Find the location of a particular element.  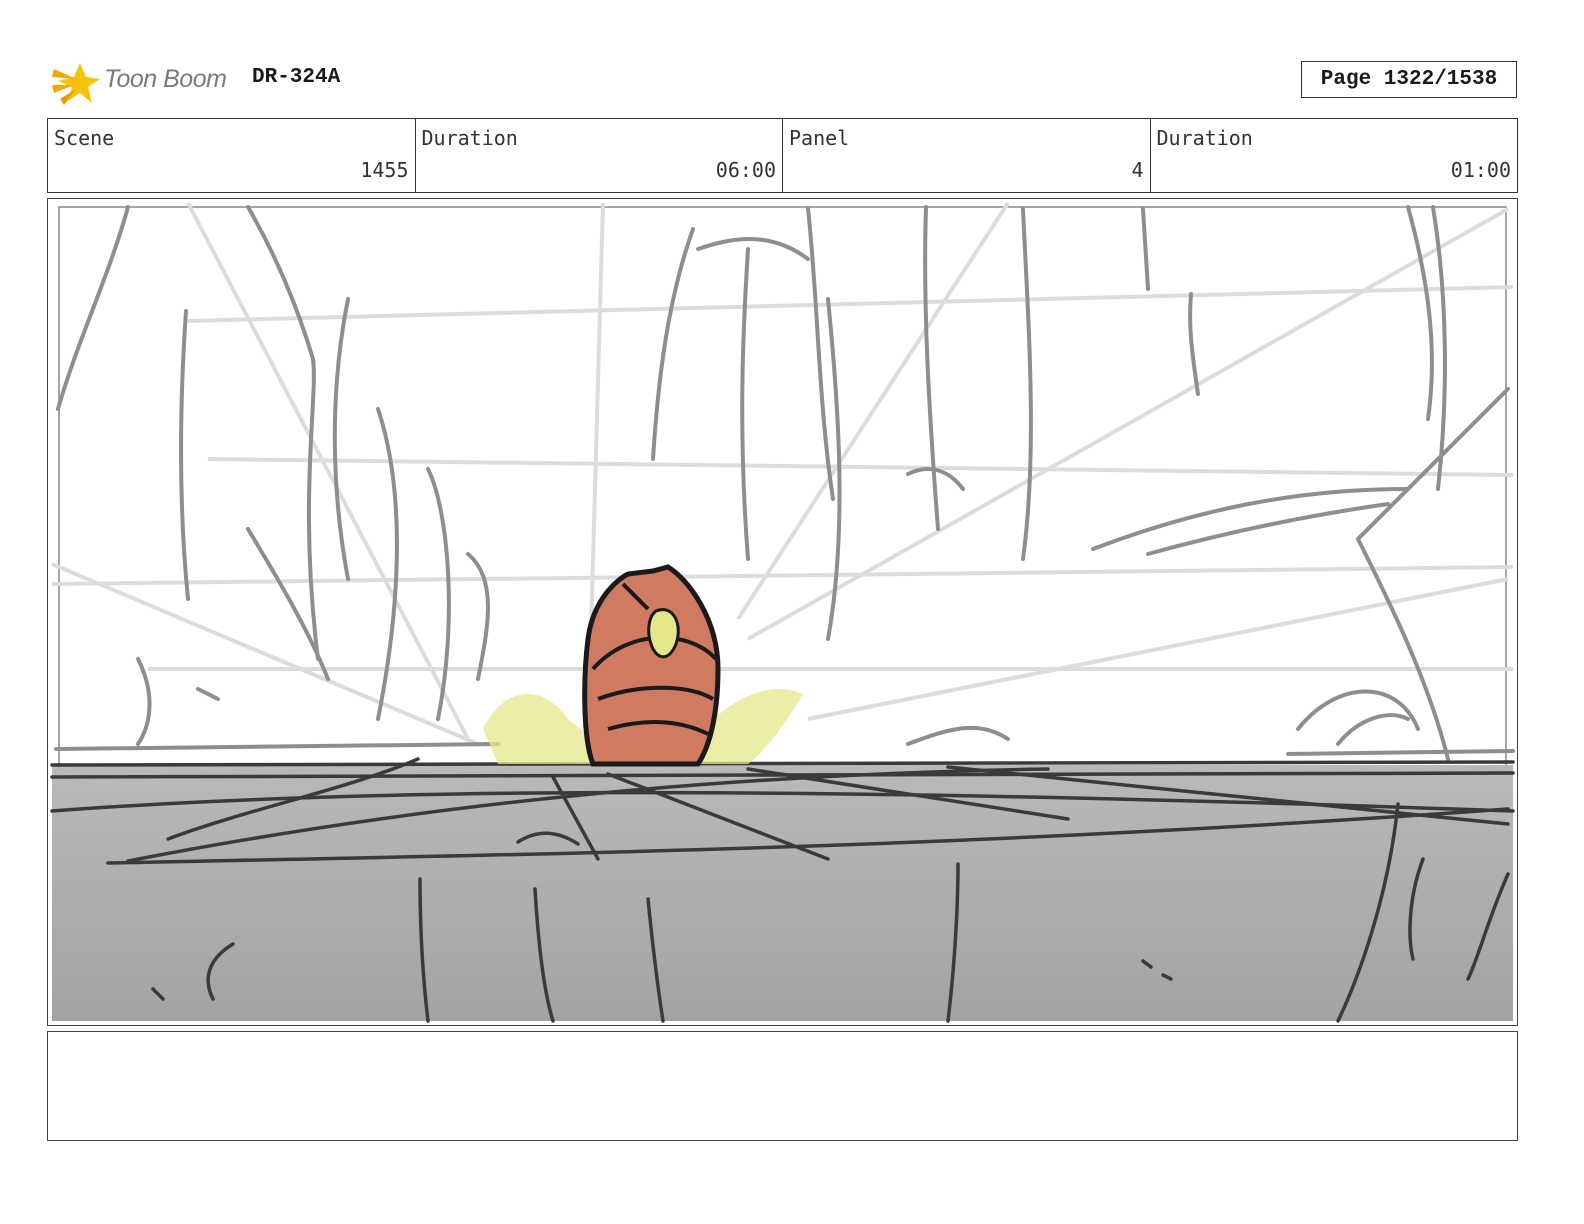

scene-label: Scene is located at coordinates (84, 138).